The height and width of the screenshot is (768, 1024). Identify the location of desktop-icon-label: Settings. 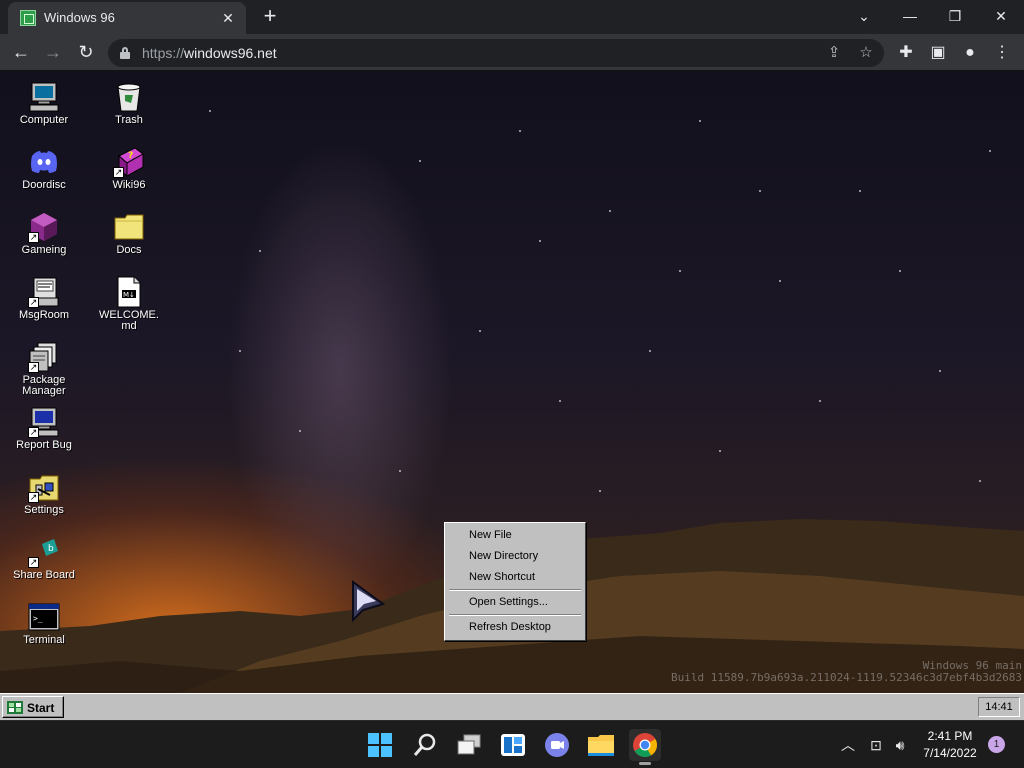
(44, 510).